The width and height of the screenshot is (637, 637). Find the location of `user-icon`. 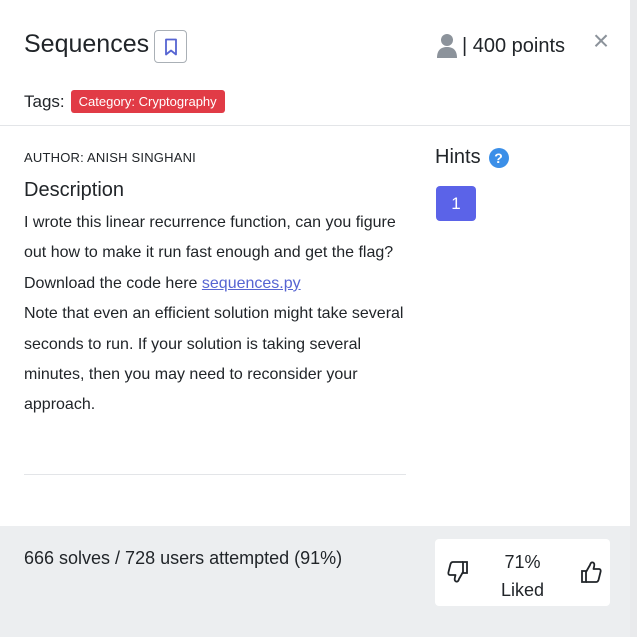

user-icon is located at coordinates (447, 46).